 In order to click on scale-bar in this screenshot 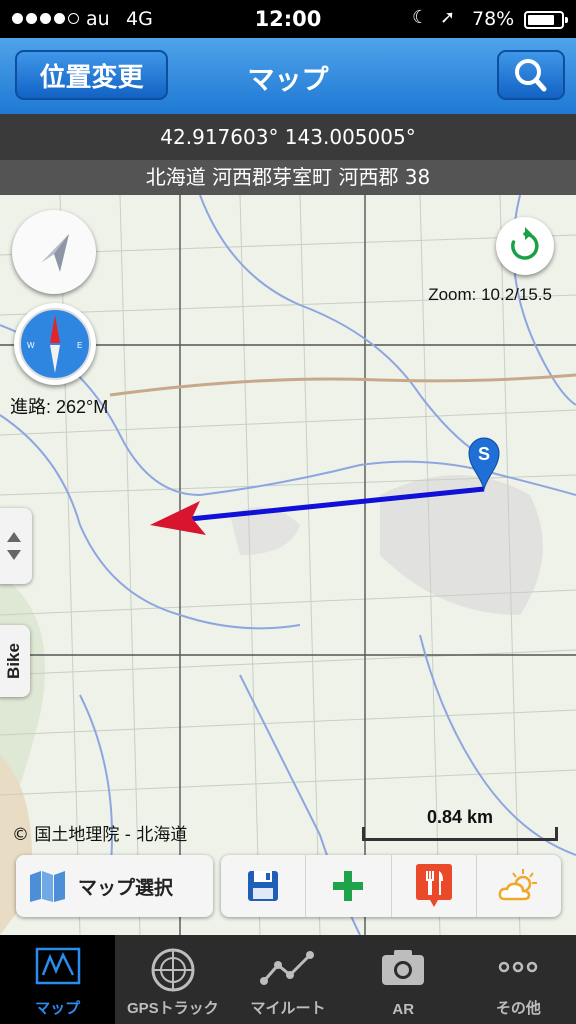, I will do `click(460, 834)`.